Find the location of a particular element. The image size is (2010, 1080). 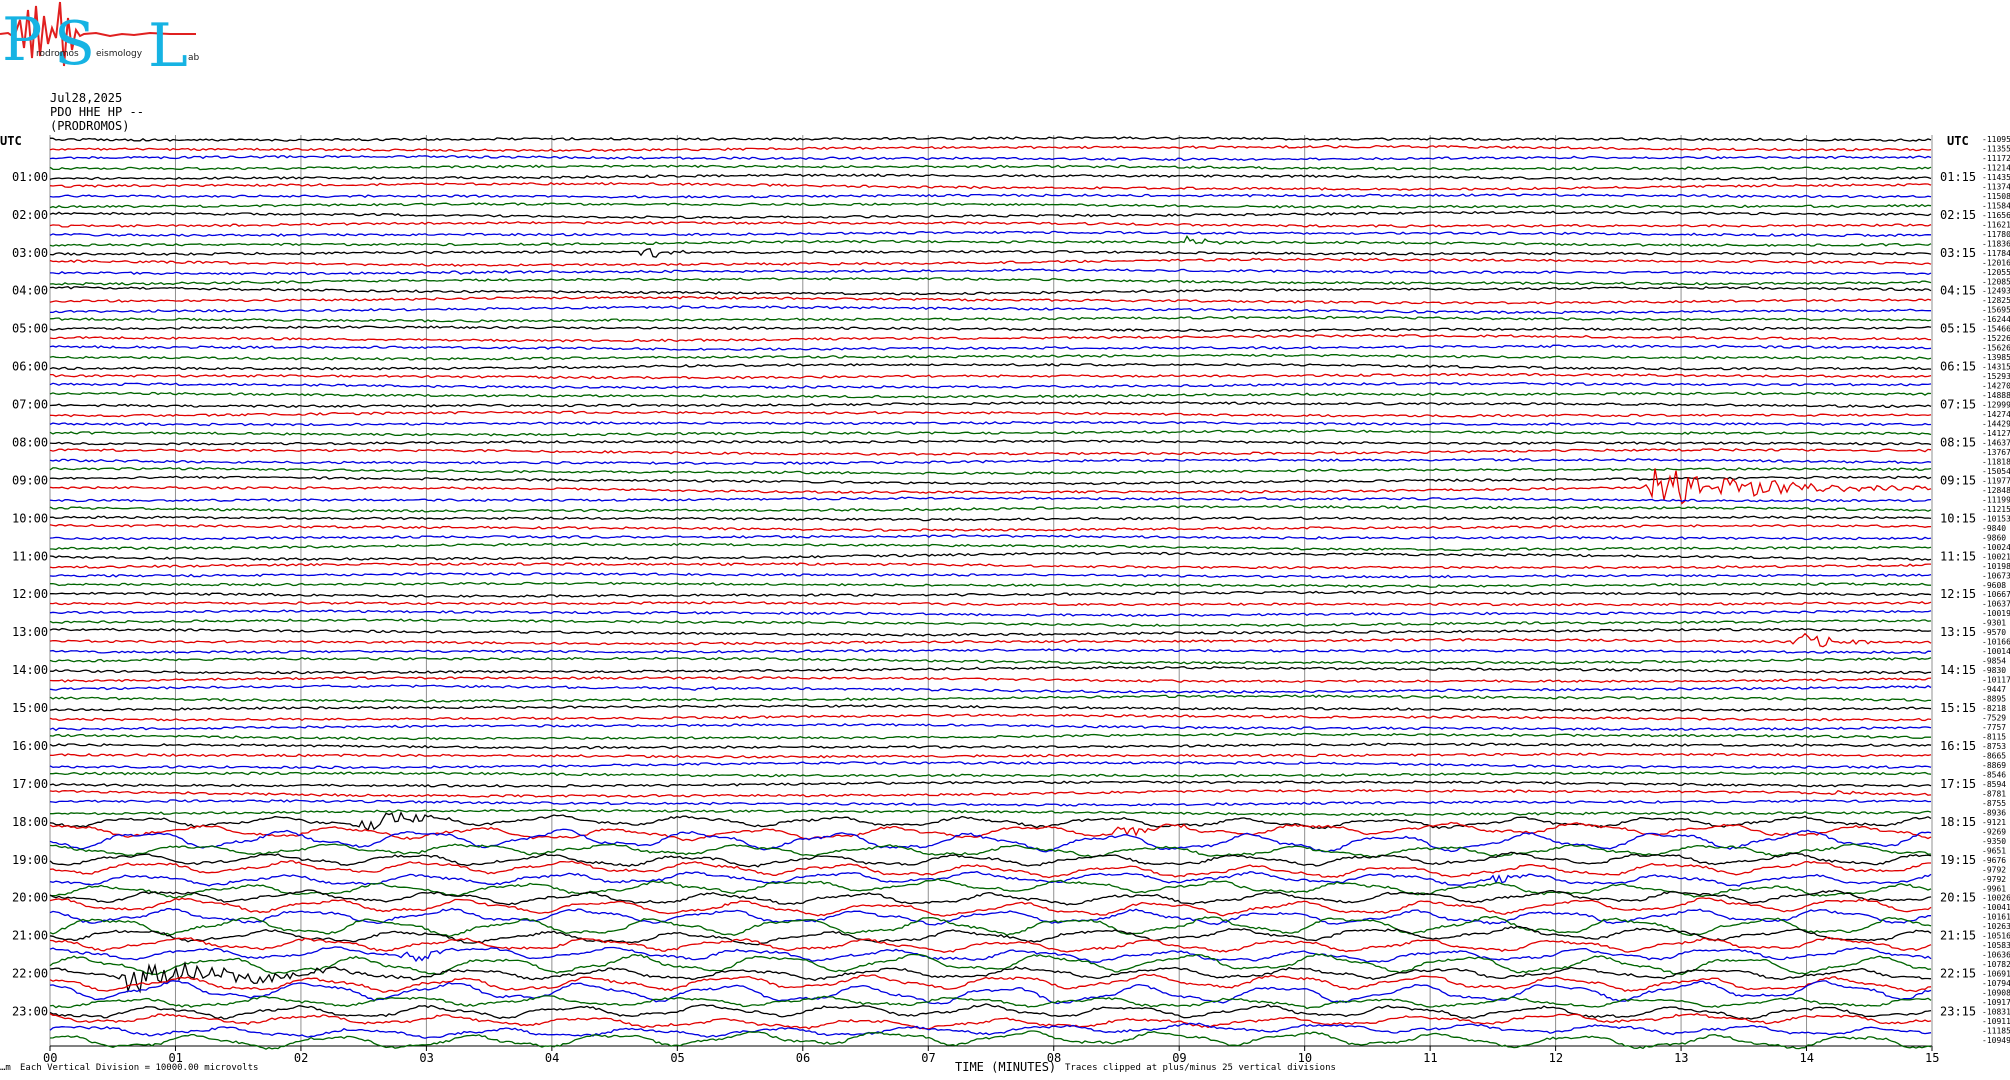

trace-offset-label: -9961 is located at coordinates (1994, 888).